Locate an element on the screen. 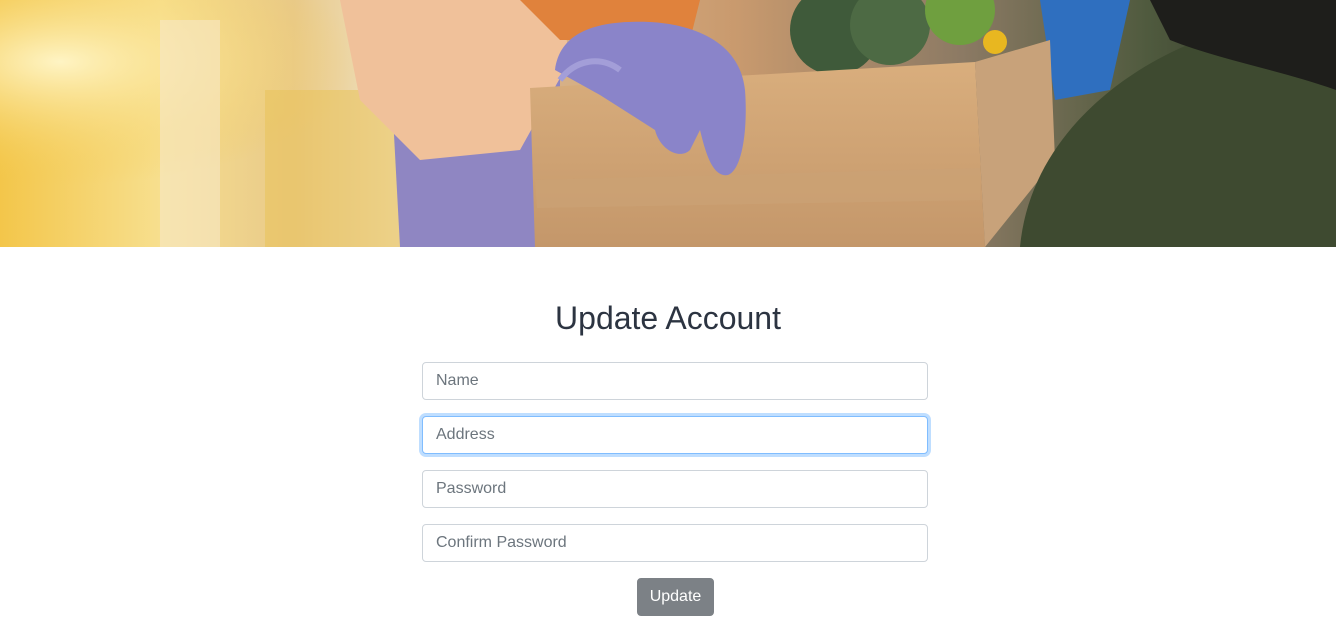 The height and width of the screenshot is (623, 1336). update-button: Update is located at coordinates (675, 597).